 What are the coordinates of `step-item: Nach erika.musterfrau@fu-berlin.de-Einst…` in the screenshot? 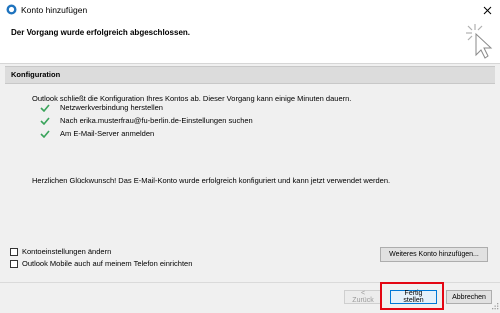 It's located at (146, 120).